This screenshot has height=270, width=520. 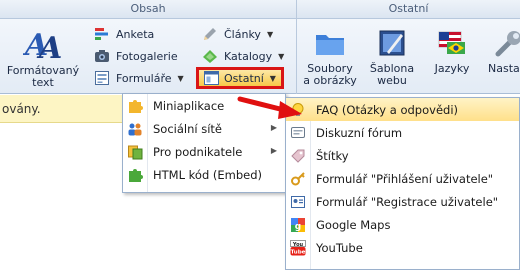 What do you see at coordinates (136, 56) in the screenshot?
I see `fotogalerie-button: Fotogalerie` at bounding box center [136, 56].